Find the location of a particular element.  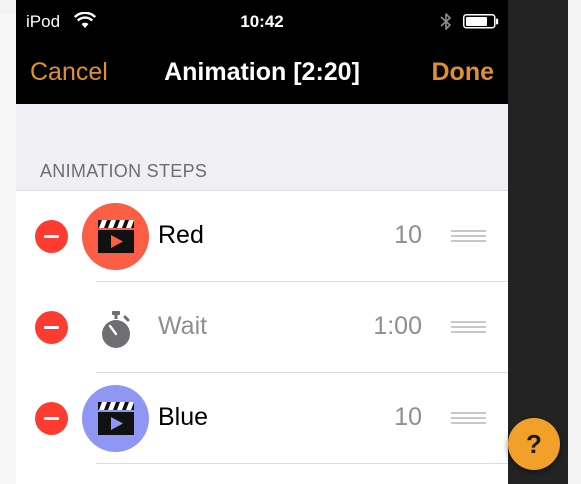

status-bar: iPod 10:42 is located at coordinates (262, 21).